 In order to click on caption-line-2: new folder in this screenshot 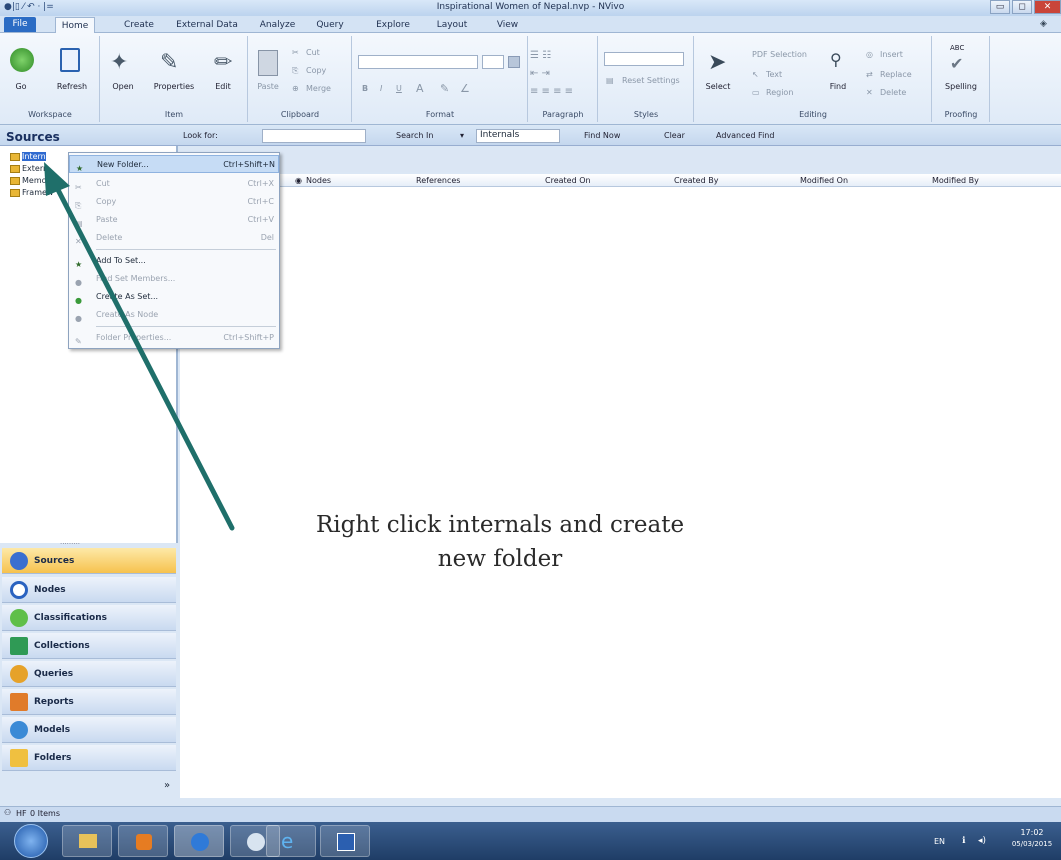, I will do `click(500, 559)`.